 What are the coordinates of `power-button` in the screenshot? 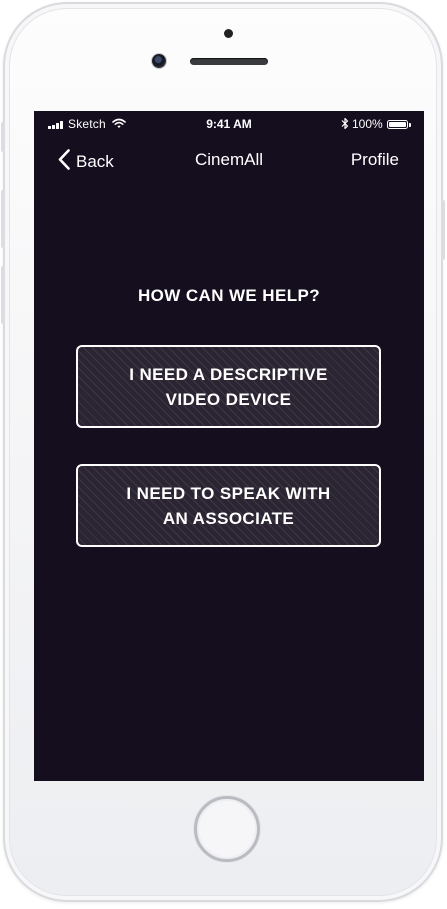 It's located at (443, 230).